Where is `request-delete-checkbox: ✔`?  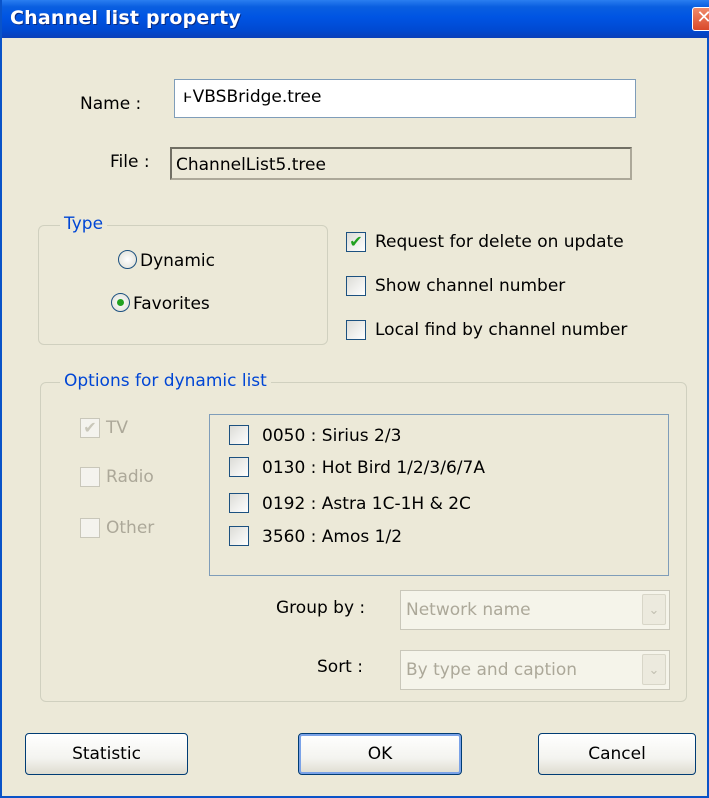 request-delete-checkbox: ✔ is located at coordinates (356, 242).